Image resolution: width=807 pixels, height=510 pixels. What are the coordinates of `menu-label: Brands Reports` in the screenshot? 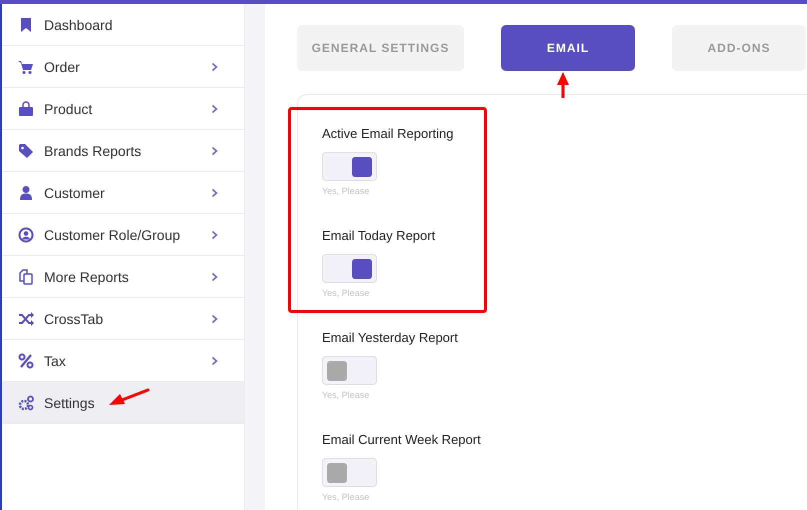 It's located at (93, 150).